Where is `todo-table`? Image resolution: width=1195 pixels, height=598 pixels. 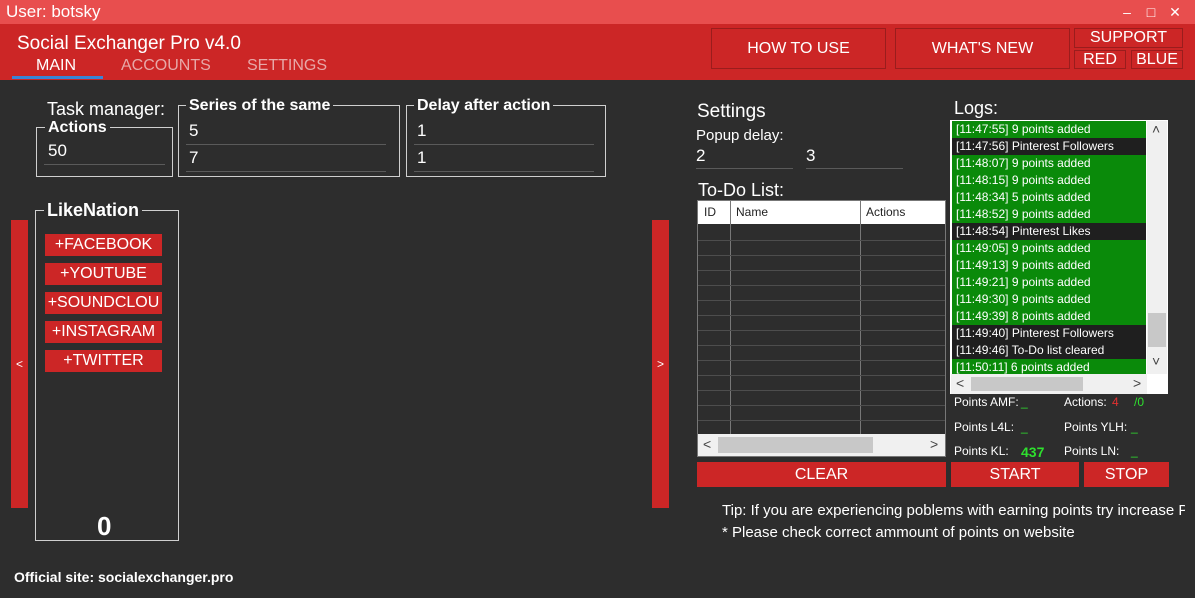 todo-table is located at coordinates (821, 328).